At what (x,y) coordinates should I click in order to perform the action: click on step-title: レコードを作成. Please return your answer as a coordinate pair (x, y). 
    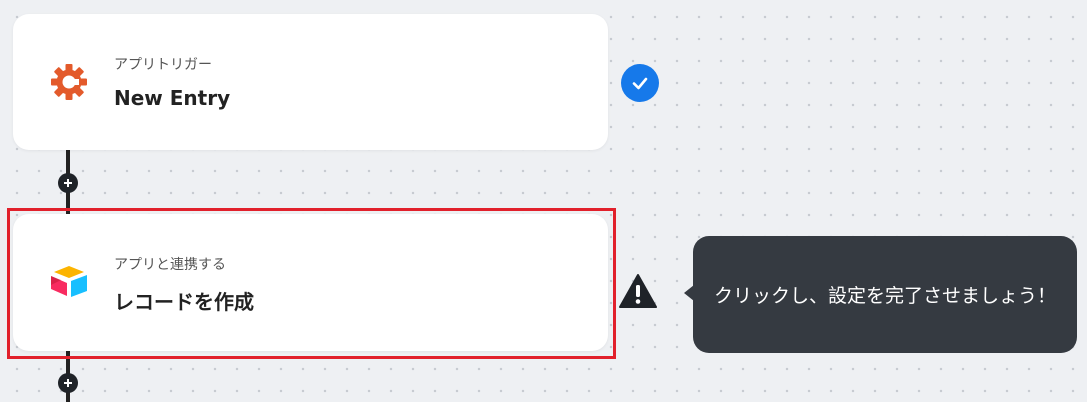
    Looking at the image, I should click on (184, 302).